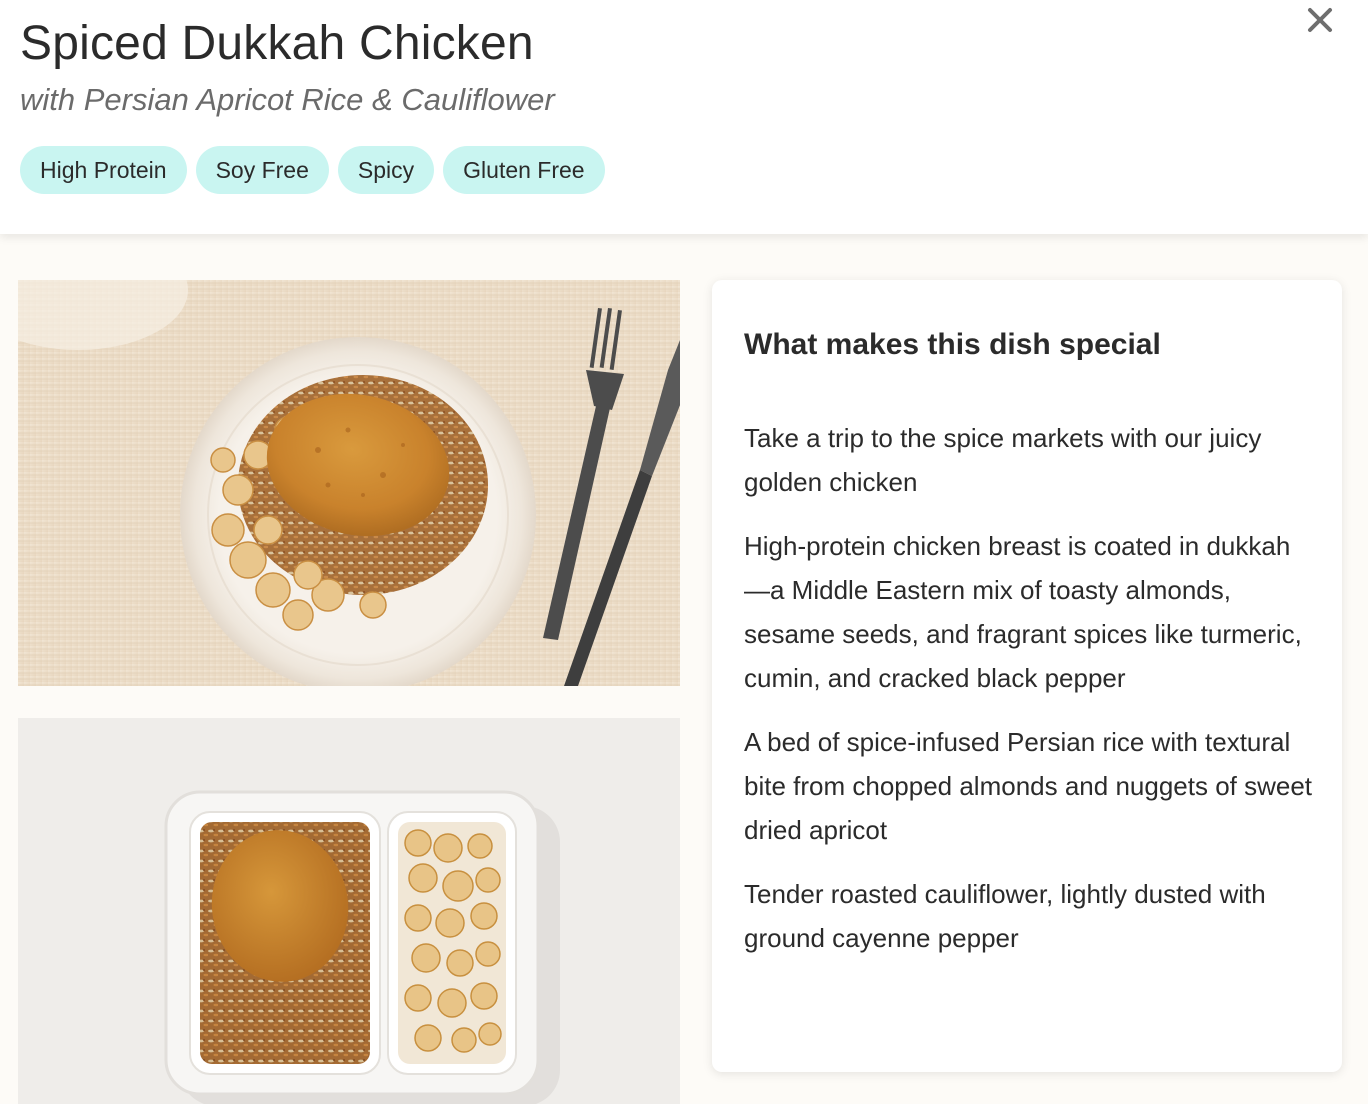  I want to click on close-icon, so click(1320, 20).